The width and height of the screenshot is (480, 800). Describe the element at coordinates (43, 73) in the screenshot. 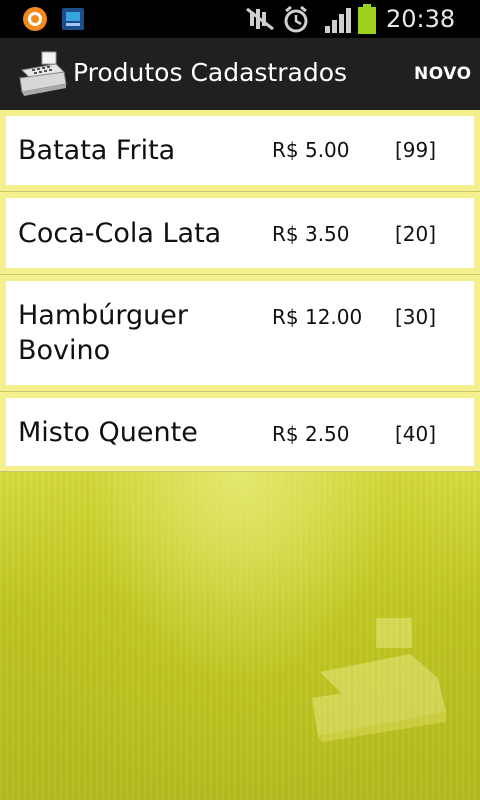

I see `cash-register-icon` at that location.